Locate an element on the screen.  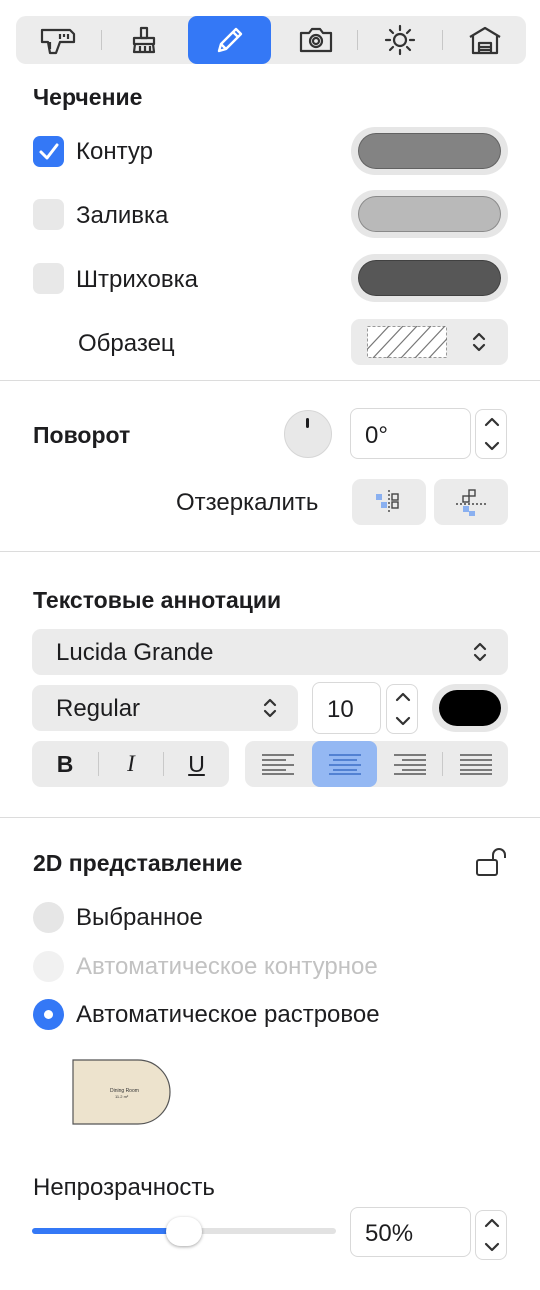
opacity-field: 50% is located at coordinates (410, 1232).